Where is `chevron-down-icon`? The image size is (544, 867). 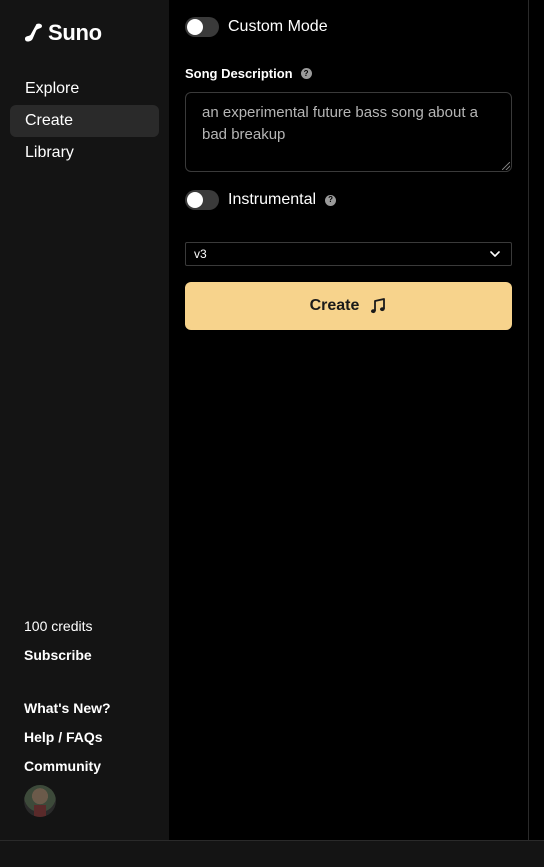 chevron-down-icon is located at coordinates (495, 254).